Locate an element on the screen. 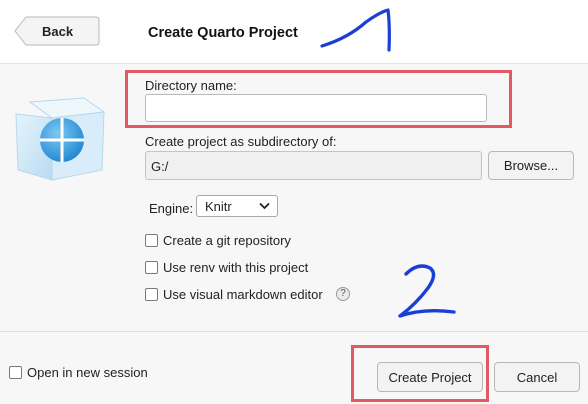 This screenshot has width=588, height=404. git-repo-checkbox is located at coordinates (151, 240).